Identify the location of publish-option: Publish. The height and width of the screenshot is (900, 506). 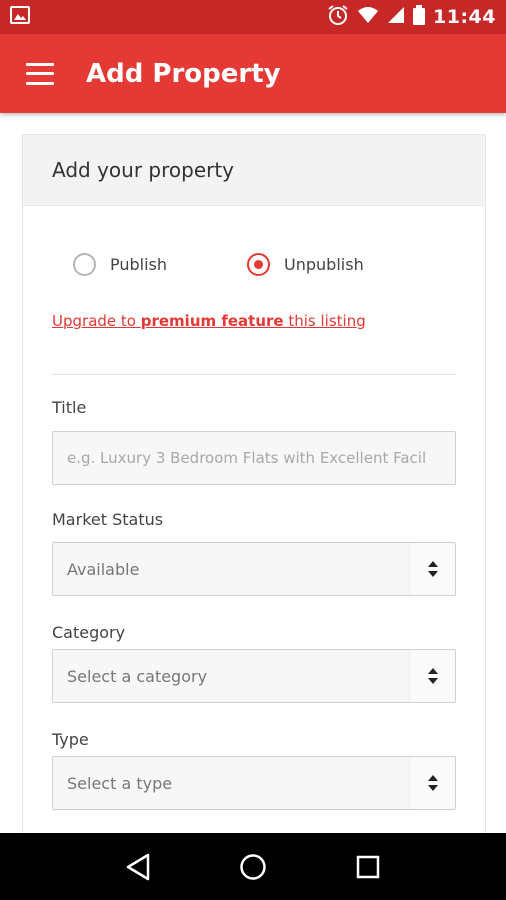
(120, 264).